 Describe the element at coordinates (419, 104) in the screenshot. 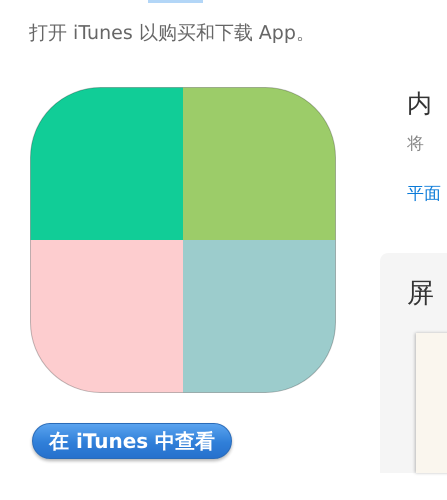

I see `section-title: 内` at that location.